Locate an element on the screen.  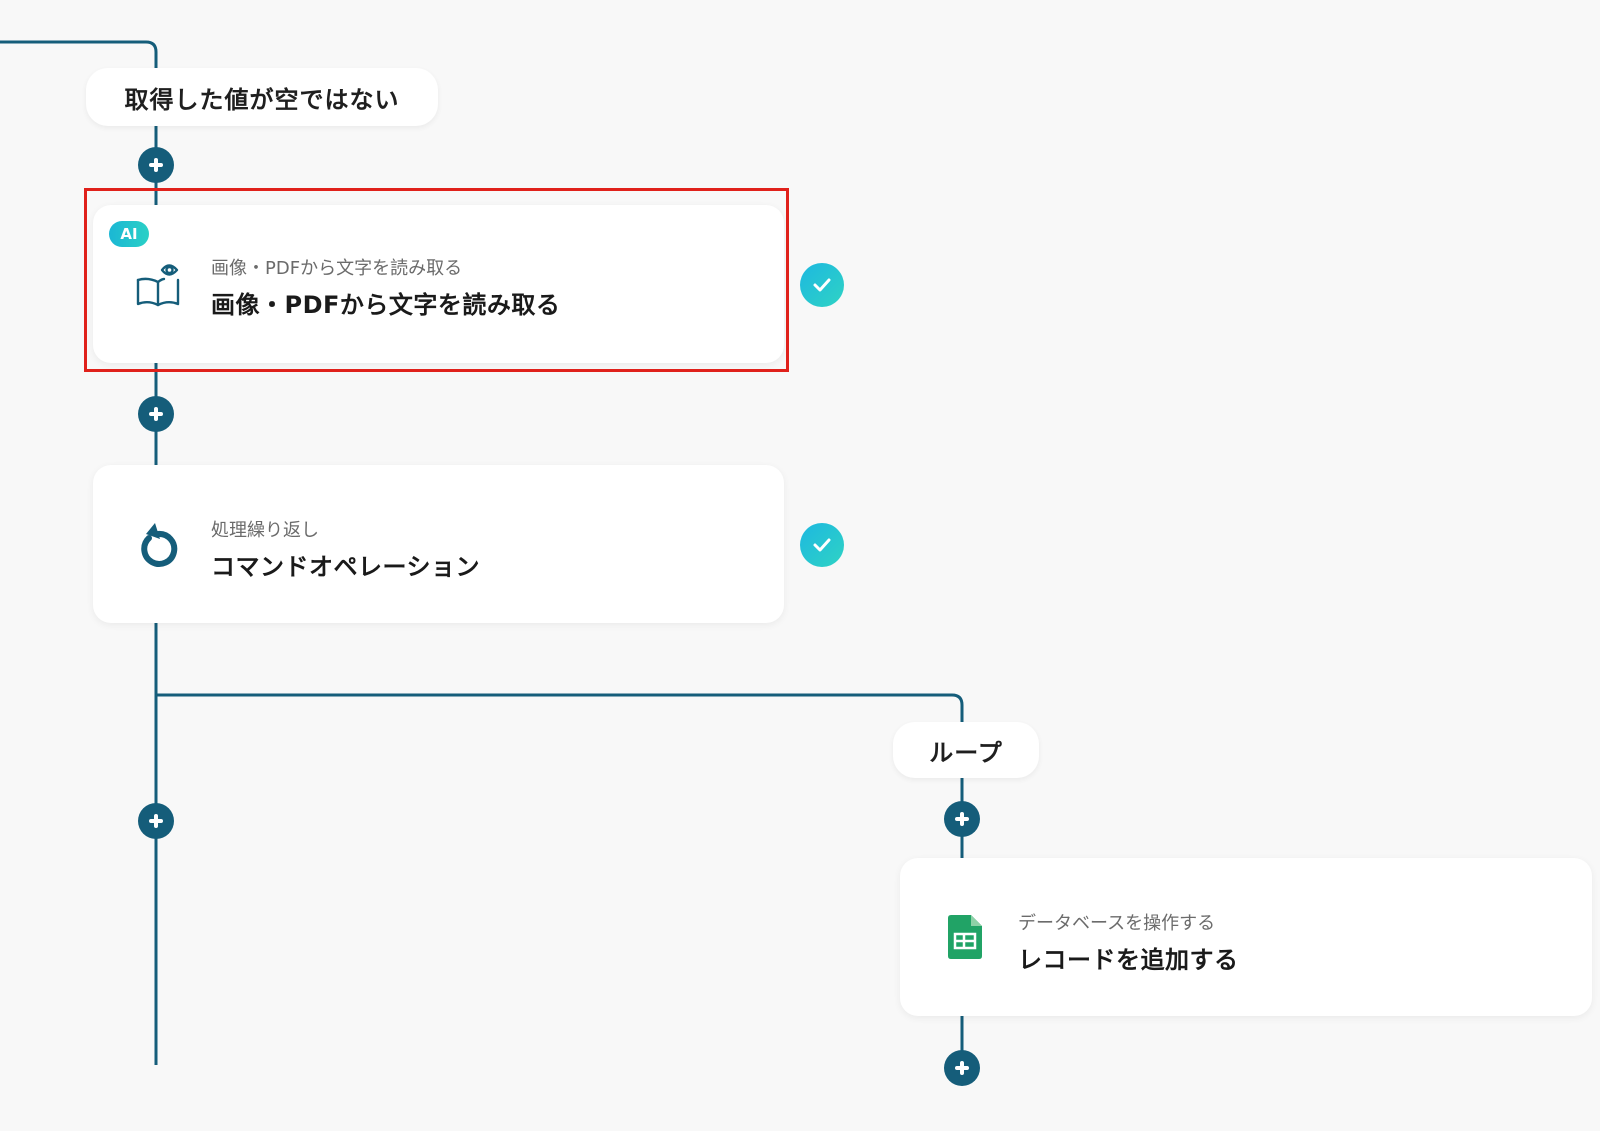
condition-label-text: 取得した値が空ではない is located at coordinates (262, 99).